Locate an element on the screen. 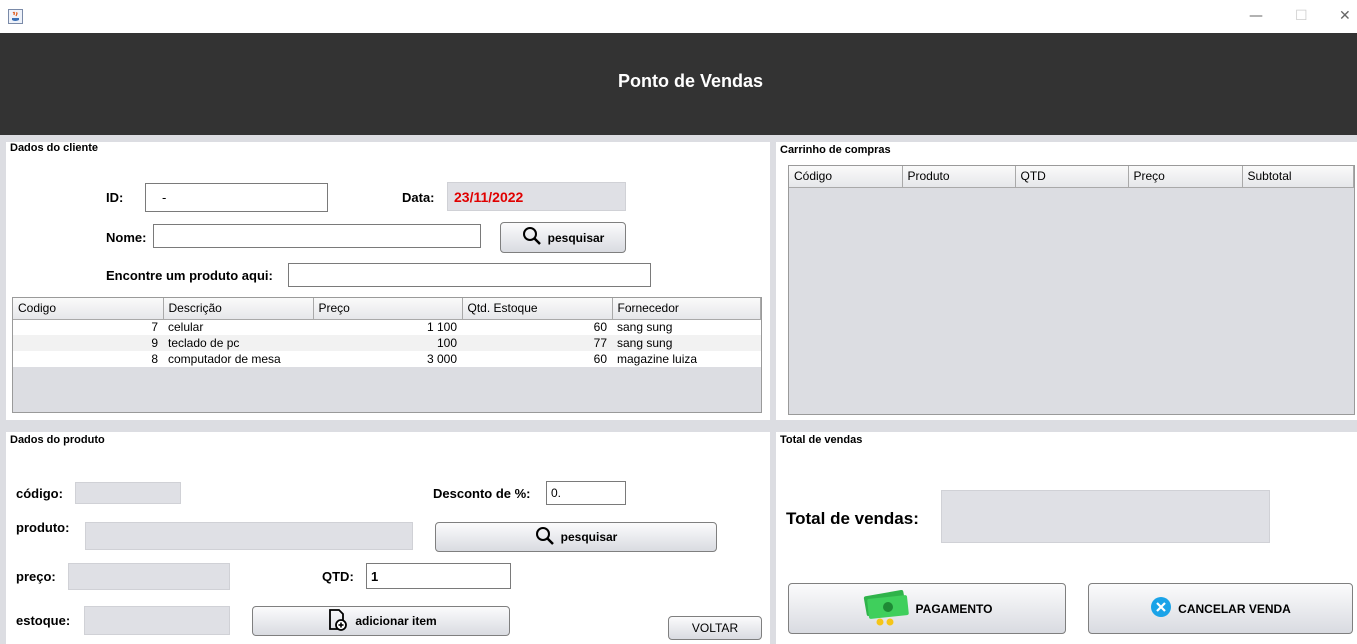 This screenshot has width=1357, height=644. product-stock-field is located at coordinates (157, 620).